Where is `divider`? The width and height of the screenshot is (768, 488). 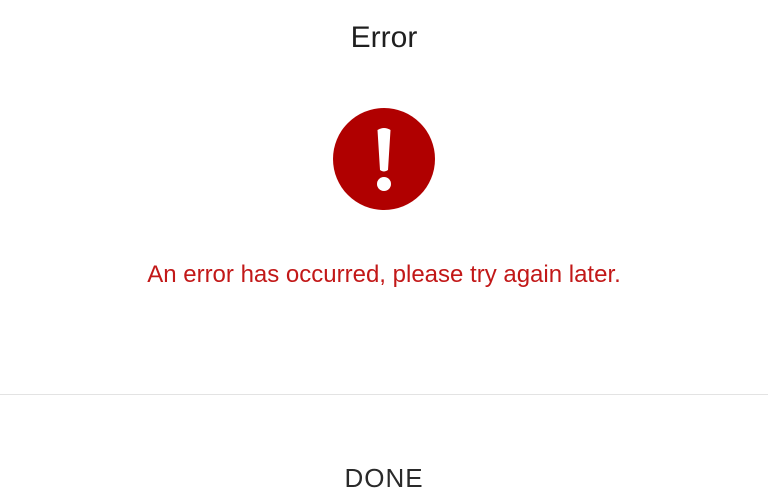
divider is located at coordinates (384, 394).